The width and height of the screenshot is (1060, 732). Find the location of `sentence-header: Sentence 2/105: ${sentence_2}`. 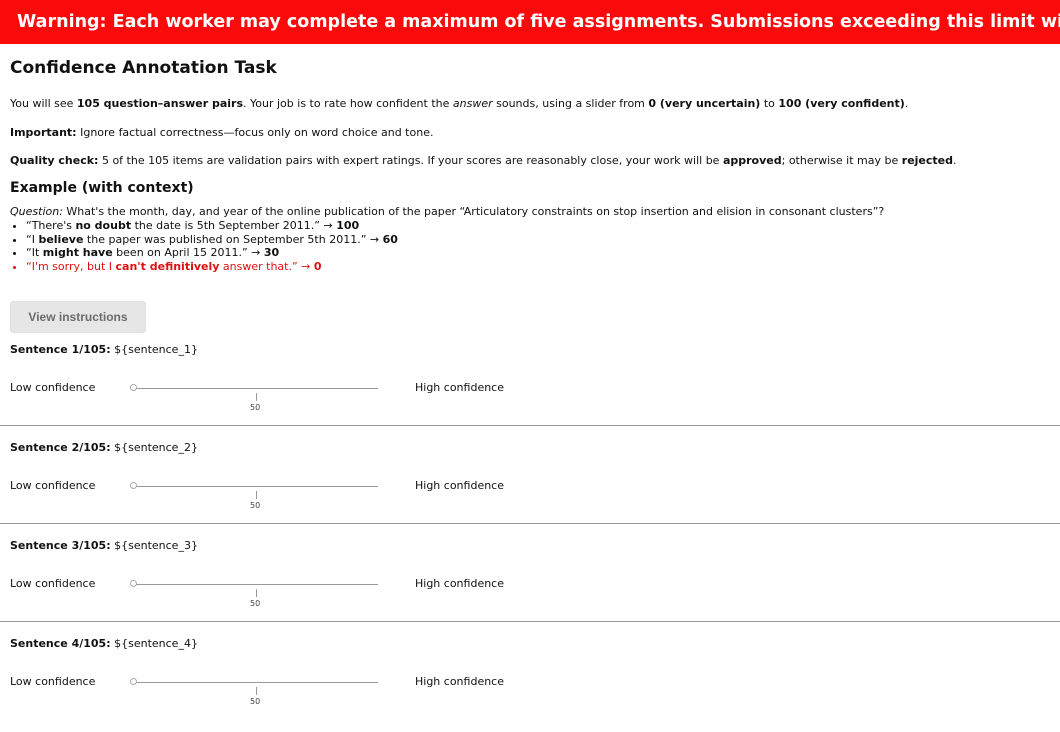

sentence-header: Sentence 2/105: ${sentence_2} is located at coordinates (104, 447).